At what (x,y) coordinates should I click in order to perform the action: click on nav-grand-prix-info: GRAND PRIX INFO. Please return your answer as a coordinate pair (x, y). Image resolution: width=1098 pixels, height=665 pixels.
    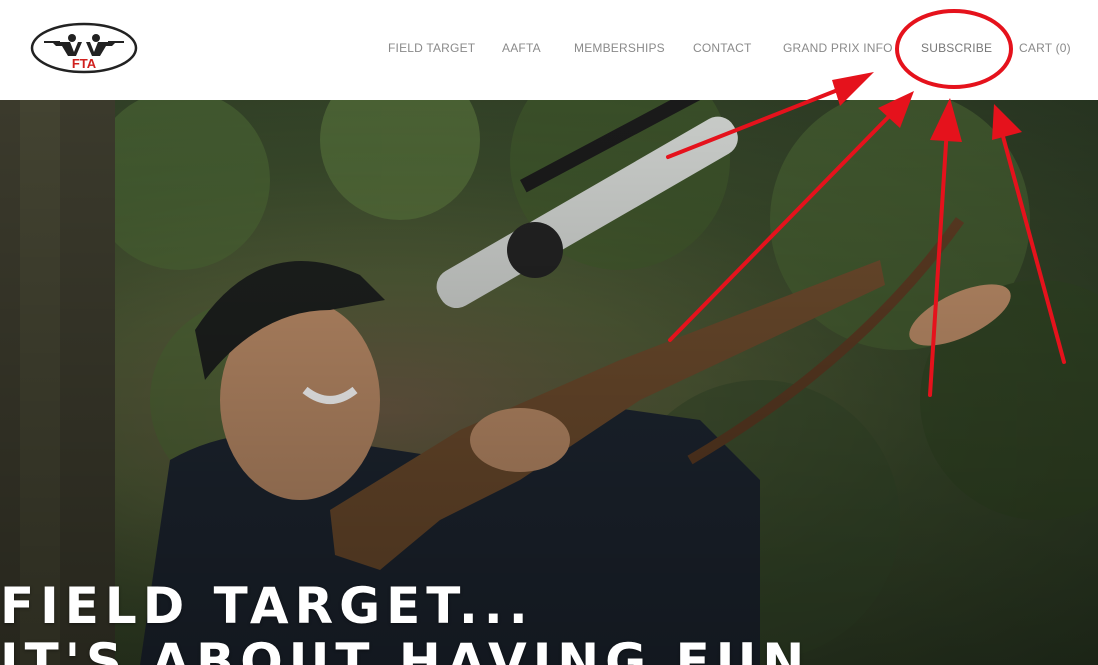
    Looking at the image, I should click on (838, 48).